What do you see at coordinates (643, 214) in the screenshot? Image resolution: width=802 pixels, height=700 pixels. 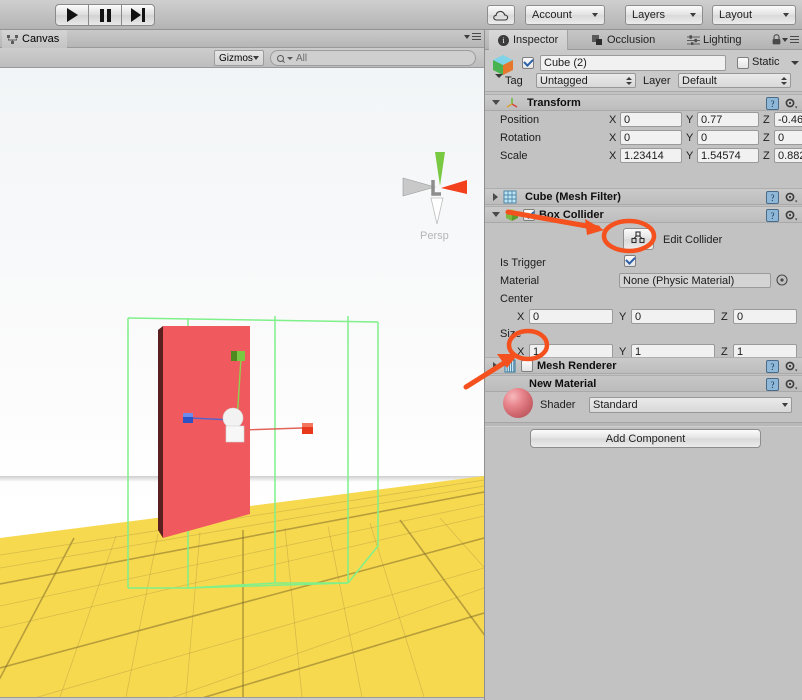 I see `component-header-box-collider: Box Collider ?` at bounding box center [643, 214].